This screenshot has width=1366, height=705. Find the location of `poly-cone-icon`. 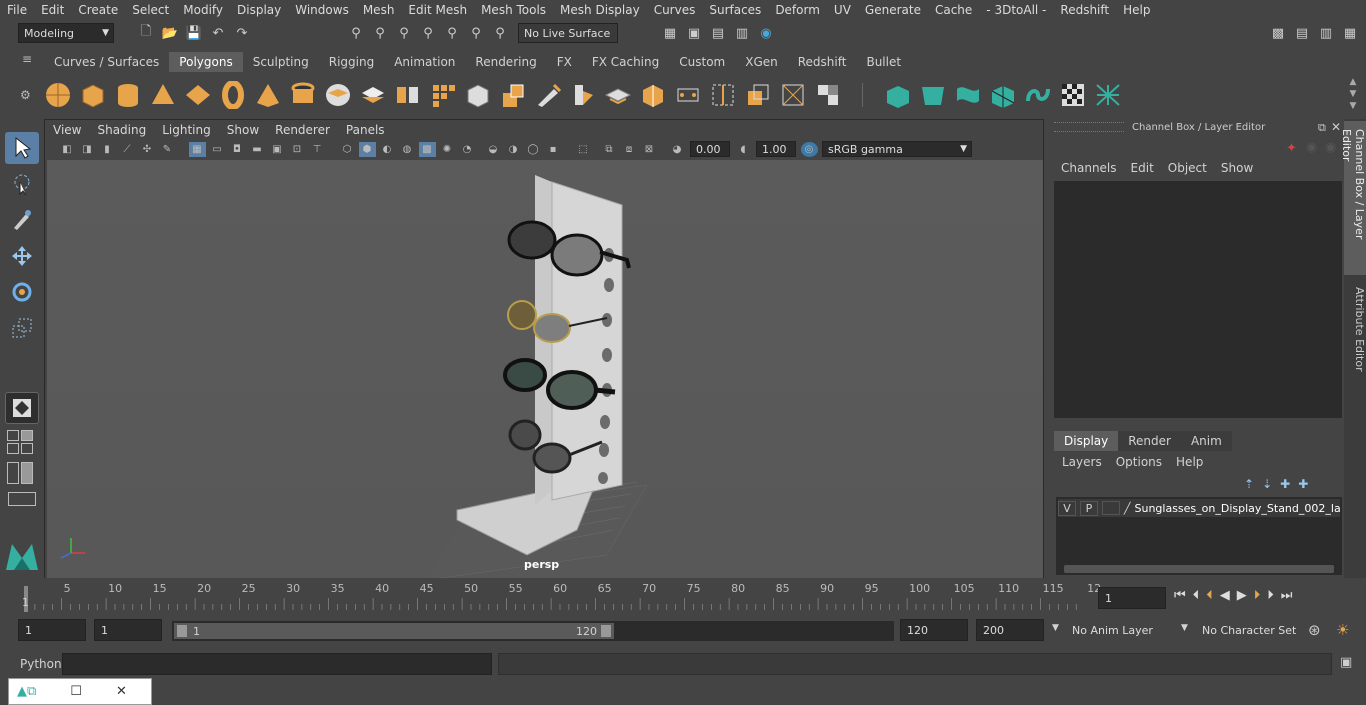

poly-cone-icon is located at coordinates (163, 95).